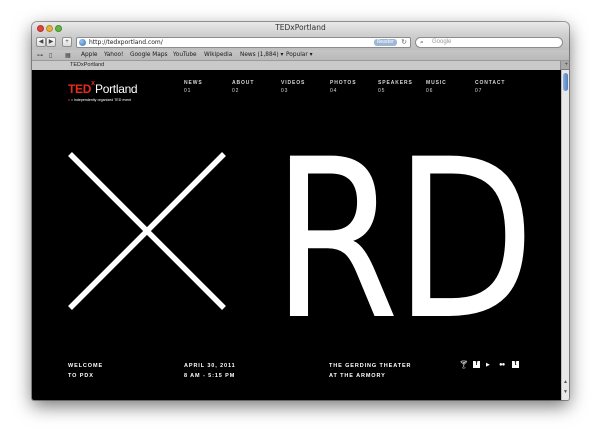  Describe the element at coordinates (343, 83) in the screenshot. I see `nav-label: PHOTOS` at that location.